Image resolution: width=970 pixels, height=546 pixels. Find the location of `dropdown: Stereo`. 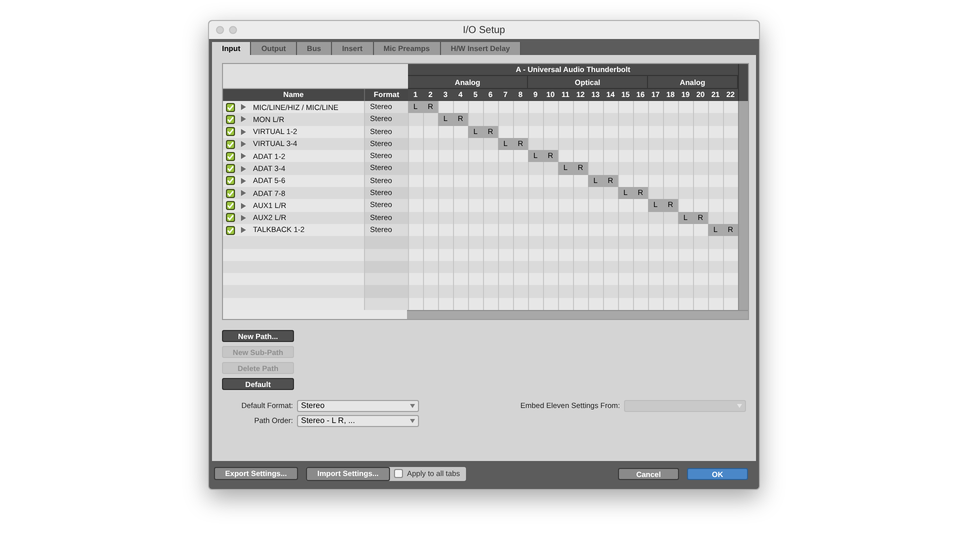

dropdown: Stereo is located at coordinates (358, 406).